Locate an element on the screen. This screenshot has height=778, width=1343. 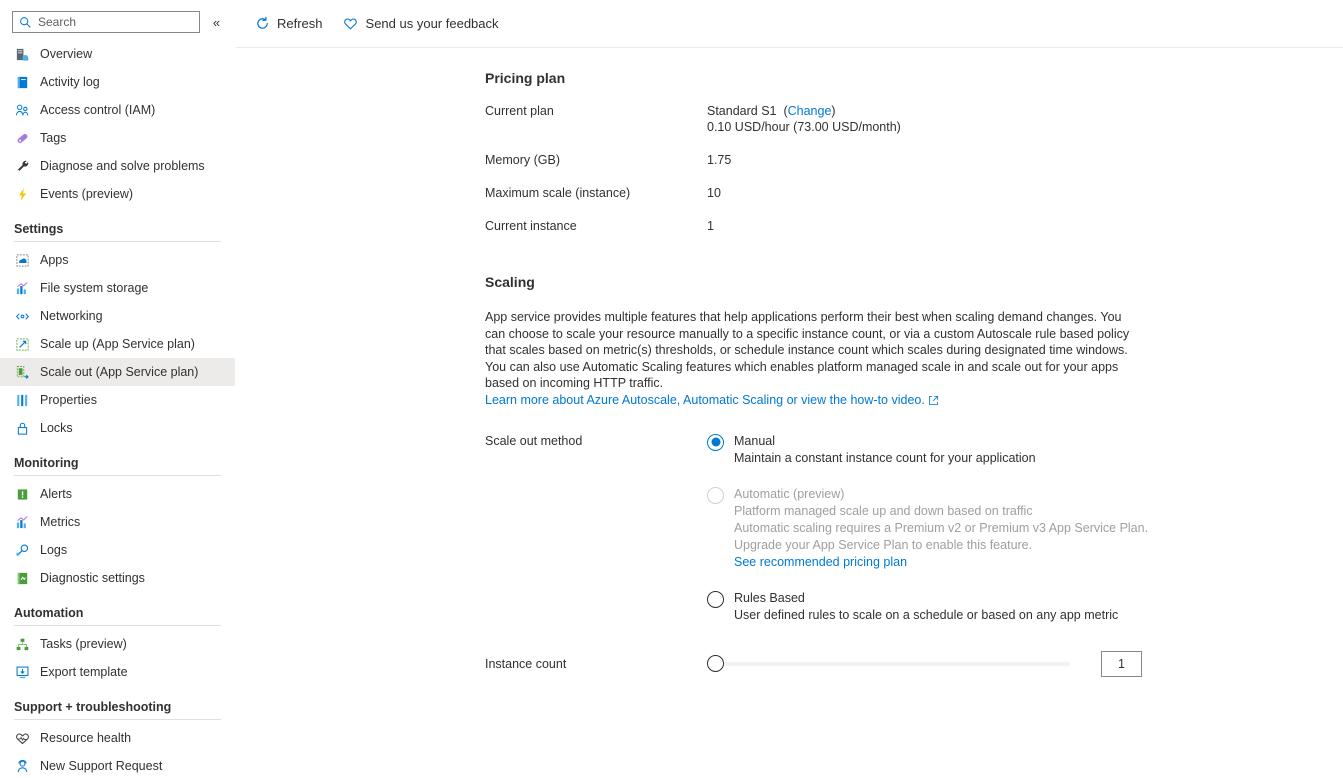
search-input is located at coordinates (115, 22).